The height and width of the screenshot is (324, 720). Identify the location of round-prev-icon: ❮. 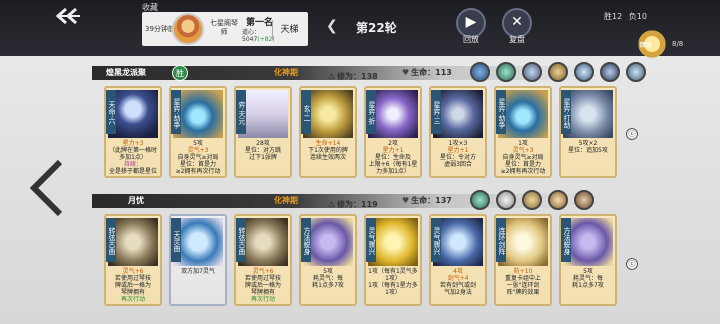
(332, 26).